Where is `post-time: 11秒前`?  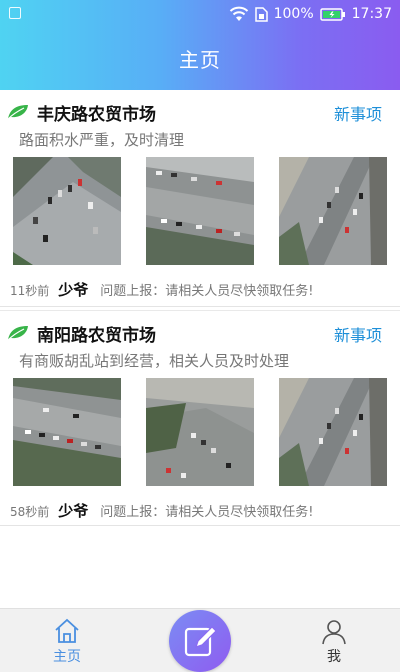 post-time: 11秒前 is located at coordinates (30, 291).